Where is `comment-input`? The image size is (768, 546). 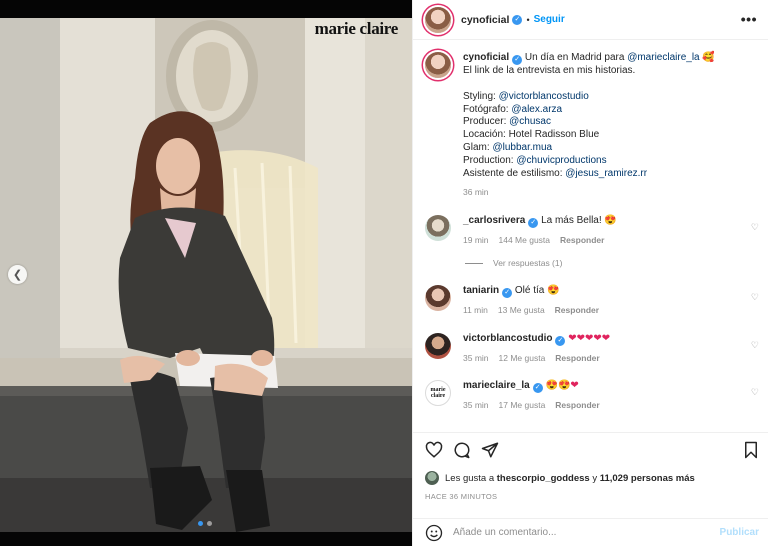
comment-input is located at coordinates (578, 532).